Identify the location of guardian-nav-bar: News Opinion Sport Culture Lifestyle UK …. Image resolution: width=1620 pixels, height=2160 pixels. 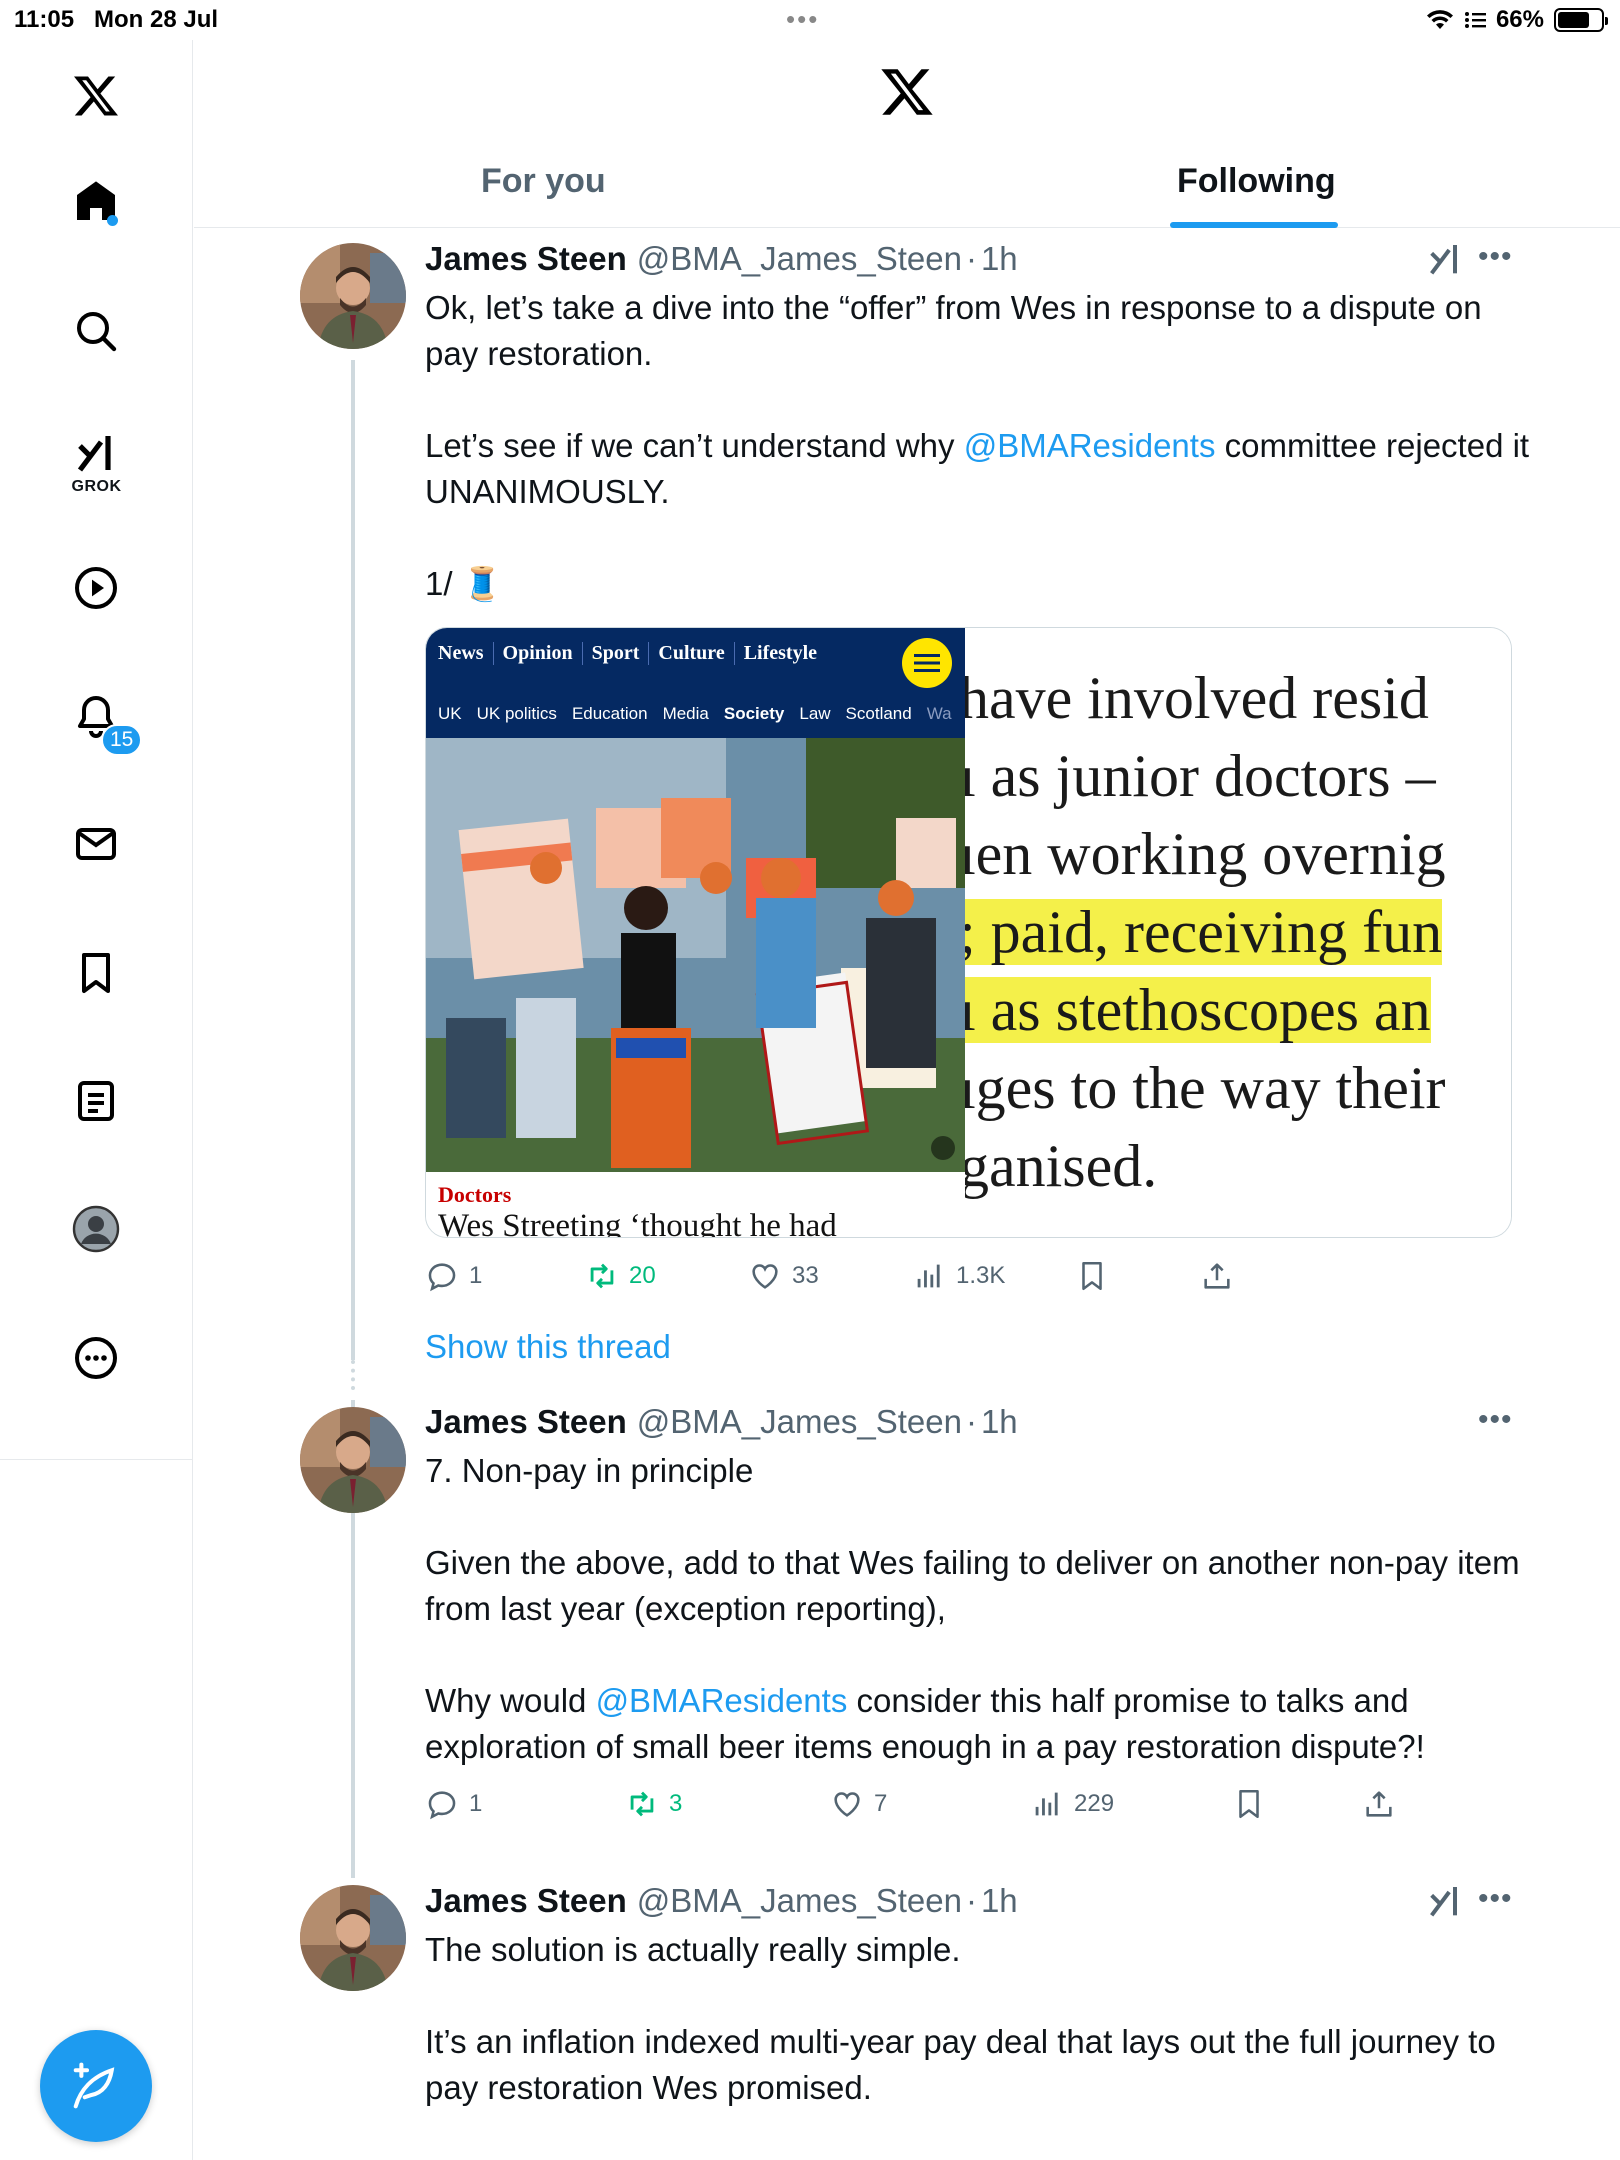
(695, 683).